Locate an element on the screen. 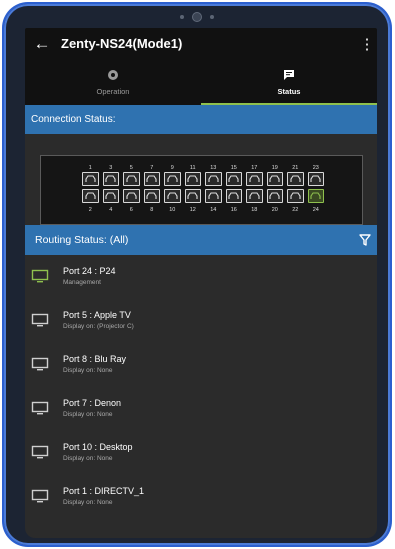  active-tab-indicator is located at coordinates (289, 104).